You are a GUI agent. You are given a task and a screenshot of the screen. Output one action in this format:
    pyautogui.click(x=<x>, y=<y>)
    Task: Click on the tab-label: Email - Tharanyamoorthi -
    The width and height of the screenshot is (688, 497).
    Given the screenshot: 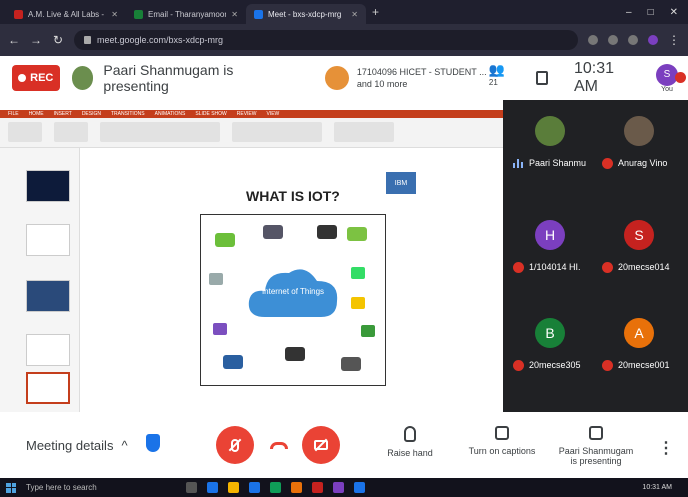 What is the action you would take?
    pyautogui.click(x=187, y=14)
    